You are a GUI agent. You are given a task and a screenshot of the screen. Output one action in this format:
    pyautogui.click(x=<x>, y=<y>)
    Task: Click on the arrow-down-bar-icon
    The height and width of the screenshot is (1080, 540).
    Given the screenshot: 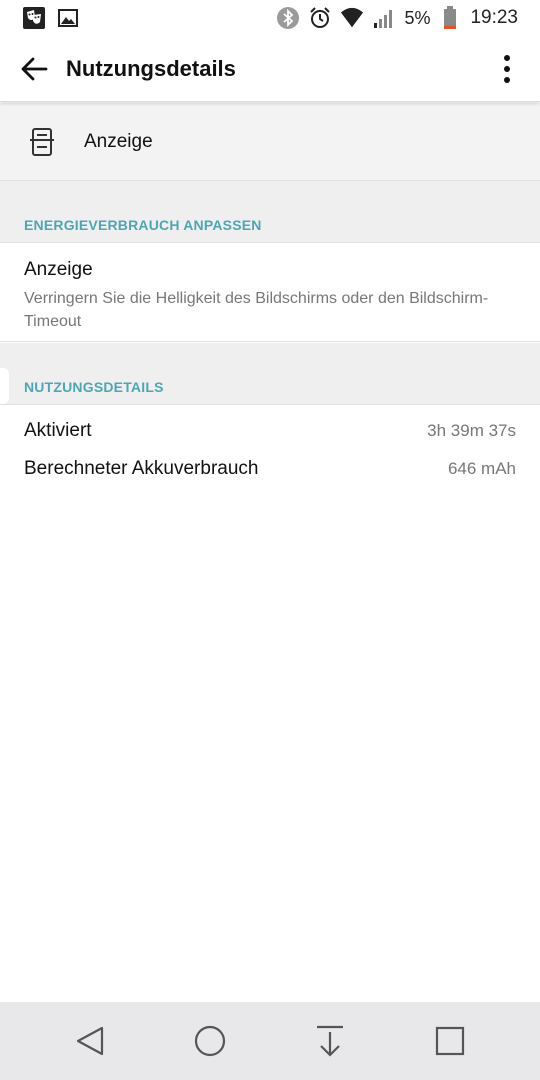 What is the action you would take?
    pyautogui.click(x=330, y=1041)
    